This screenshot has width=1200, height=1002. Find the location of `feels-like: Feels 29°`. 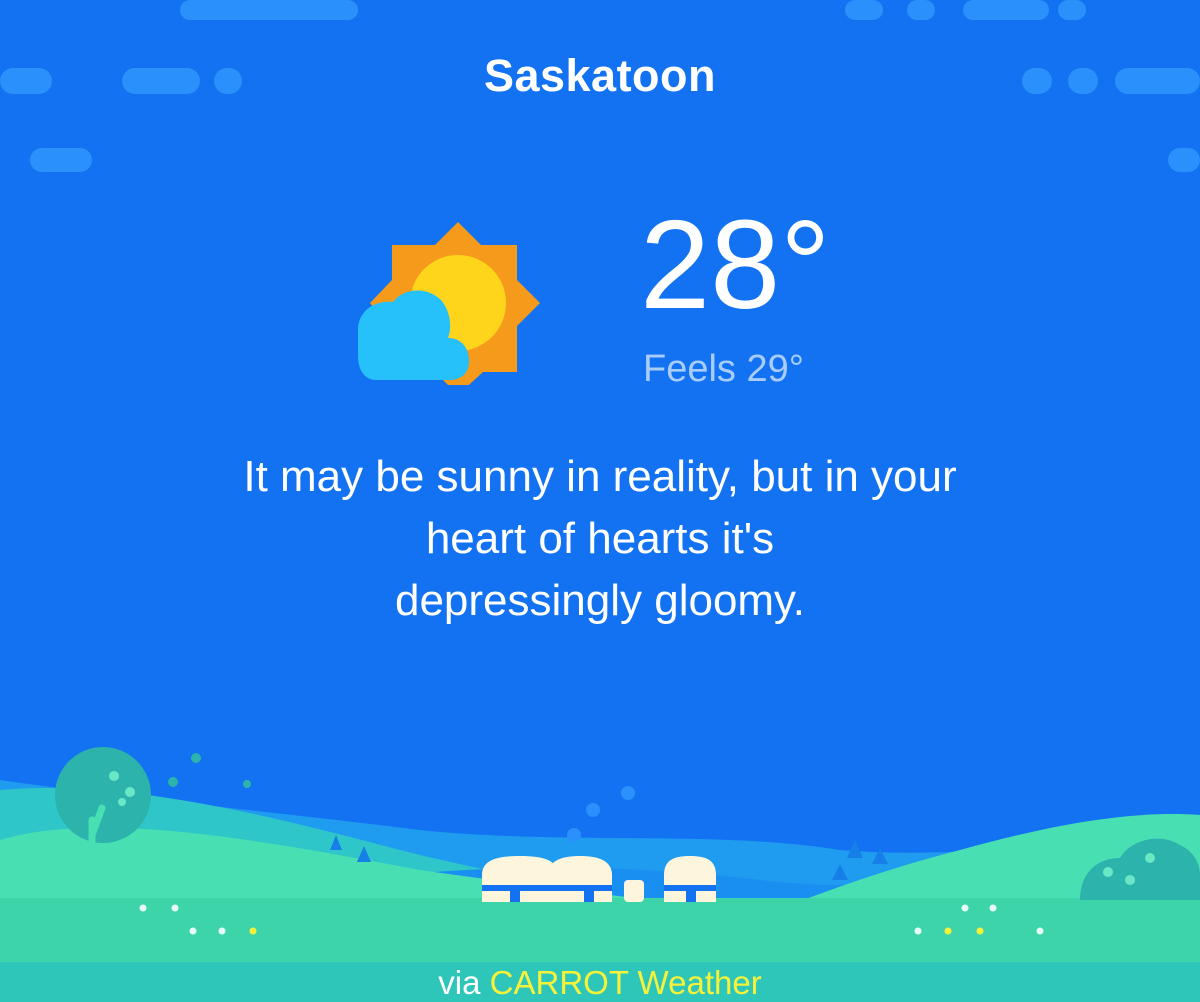

feels-like: Feels 29° is located at coordinates (723, 369).